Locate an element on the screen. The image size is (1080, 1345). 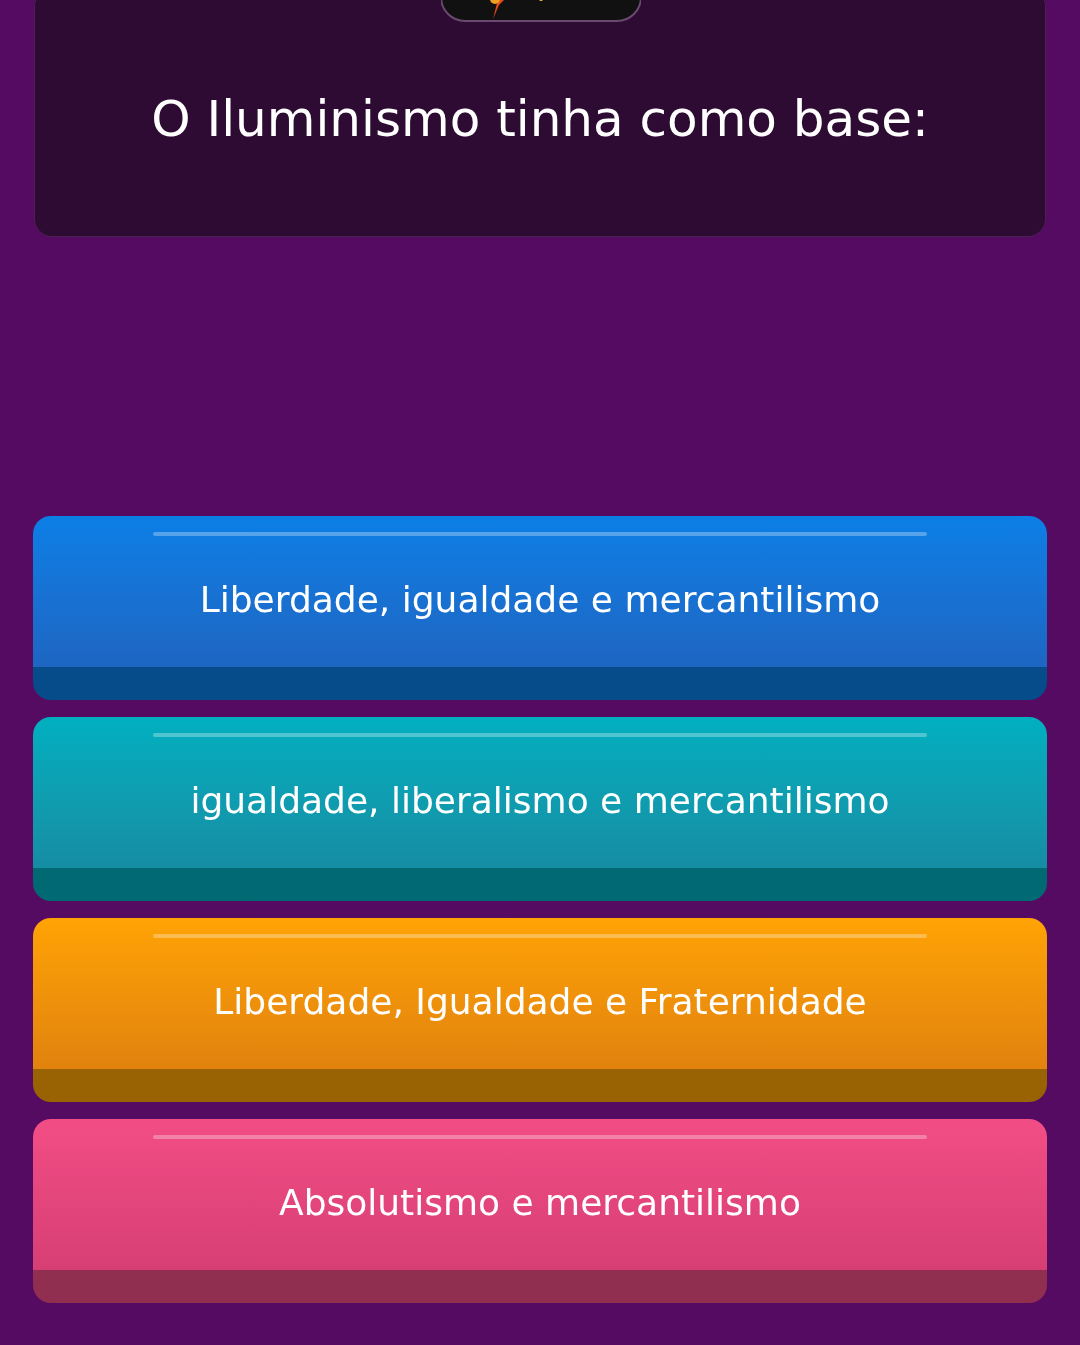
answer-button: Liberdade, igualdade e mercantilismo is located at coordinates (540, 608).